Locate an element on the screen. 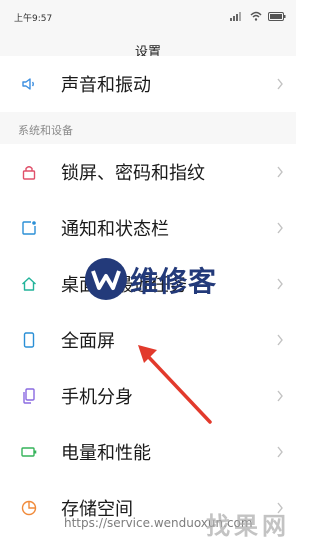 This screenshot has width=320, height=543. speaker-icon is located at coordinates (28, 84).